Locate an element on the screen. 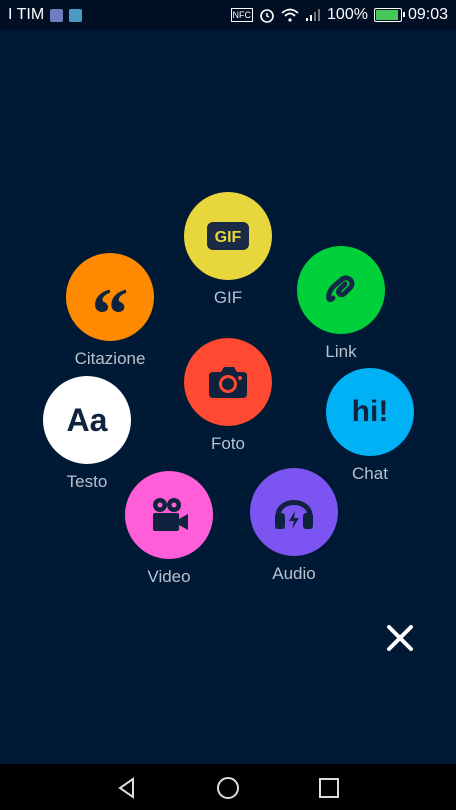  text-label: Testo is located at coordinates (87, 481).